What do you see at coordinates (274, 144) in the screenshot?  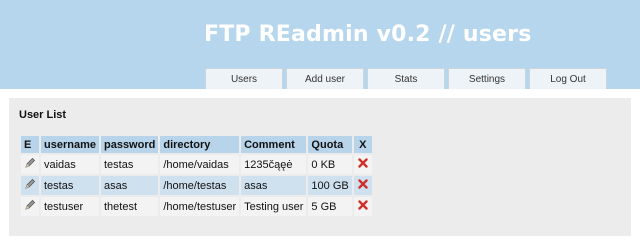 I see `col-header-comment: Comment` at bounding box center [274, 144].